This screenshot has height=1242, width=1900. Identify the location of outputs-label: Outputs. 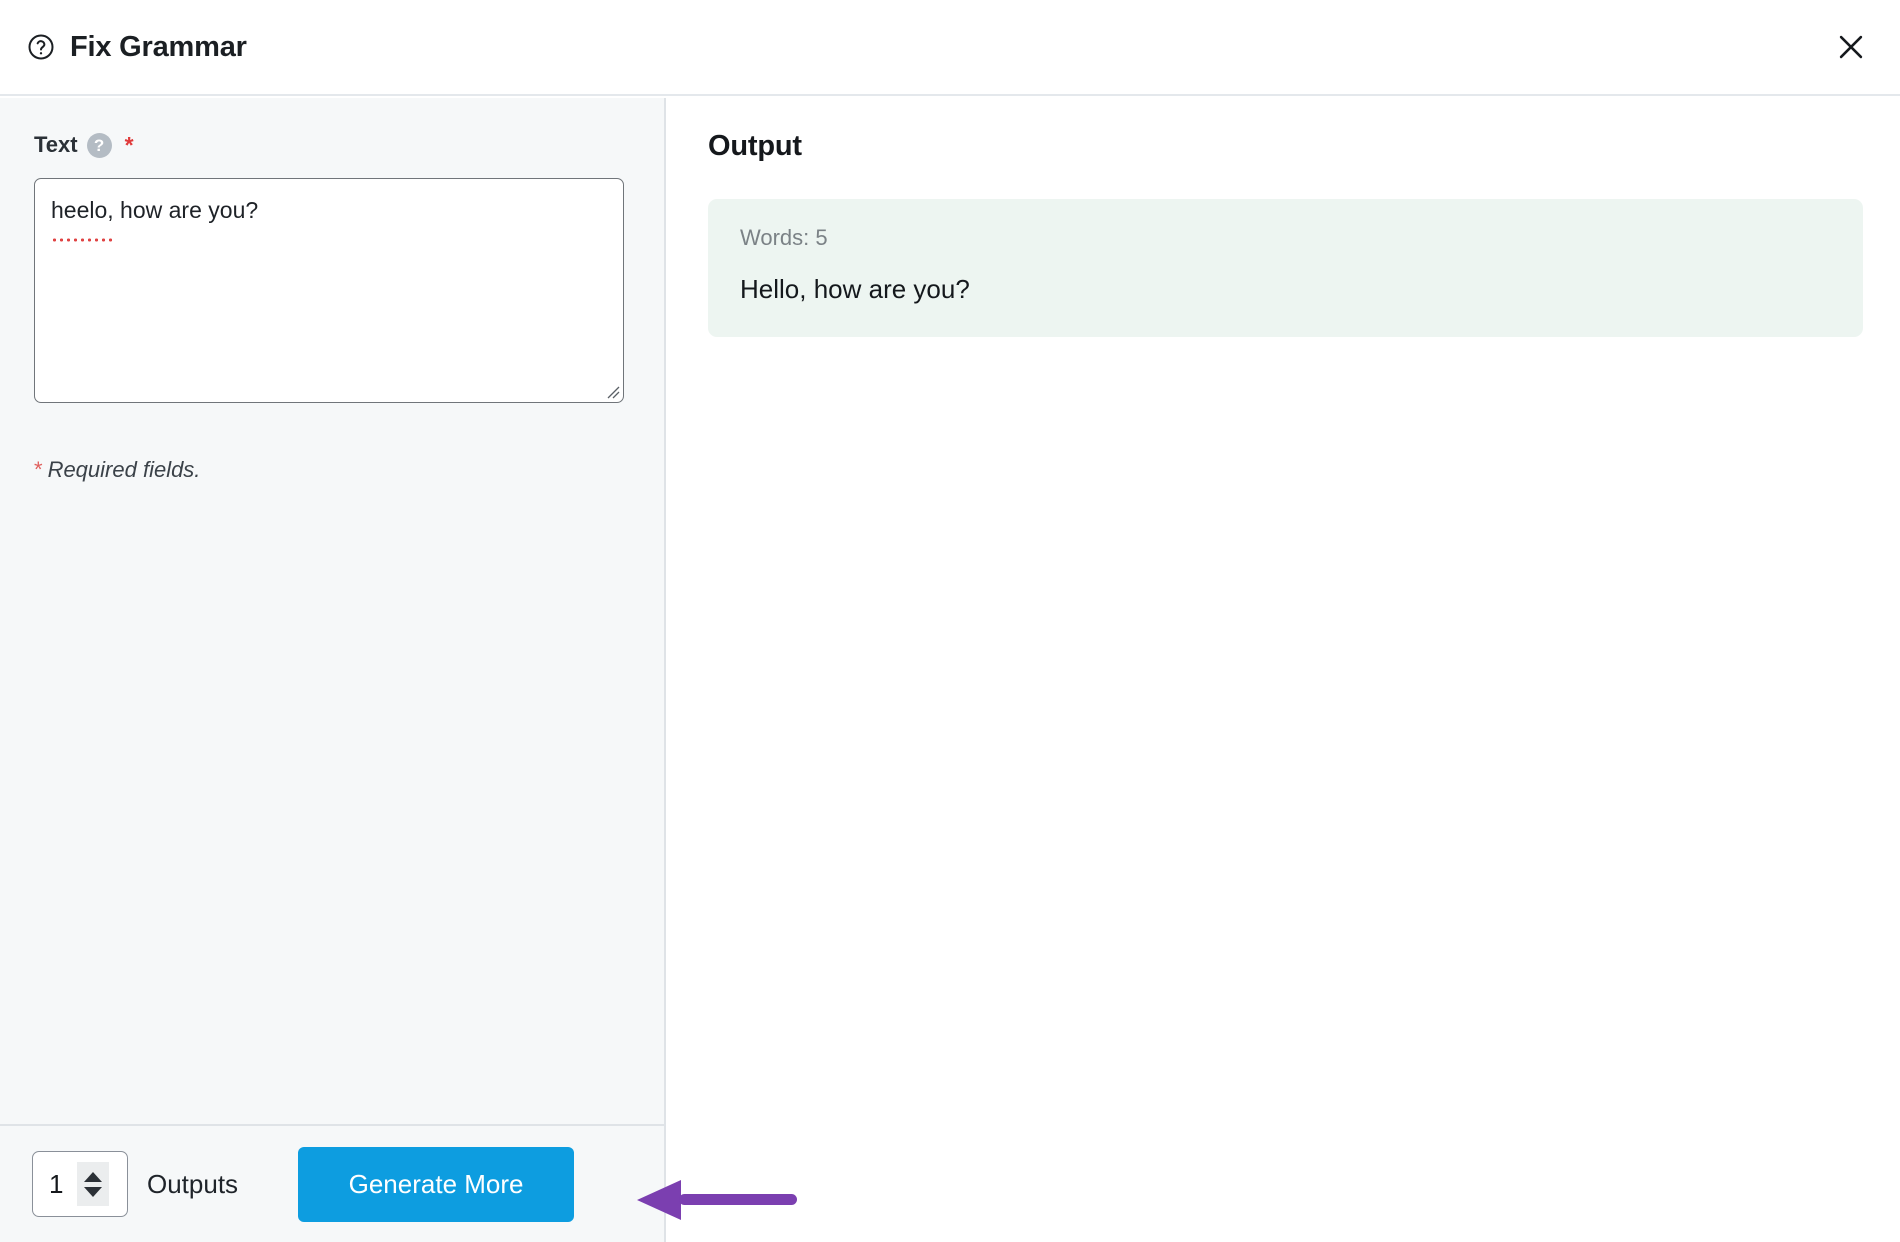
(193, 1183).